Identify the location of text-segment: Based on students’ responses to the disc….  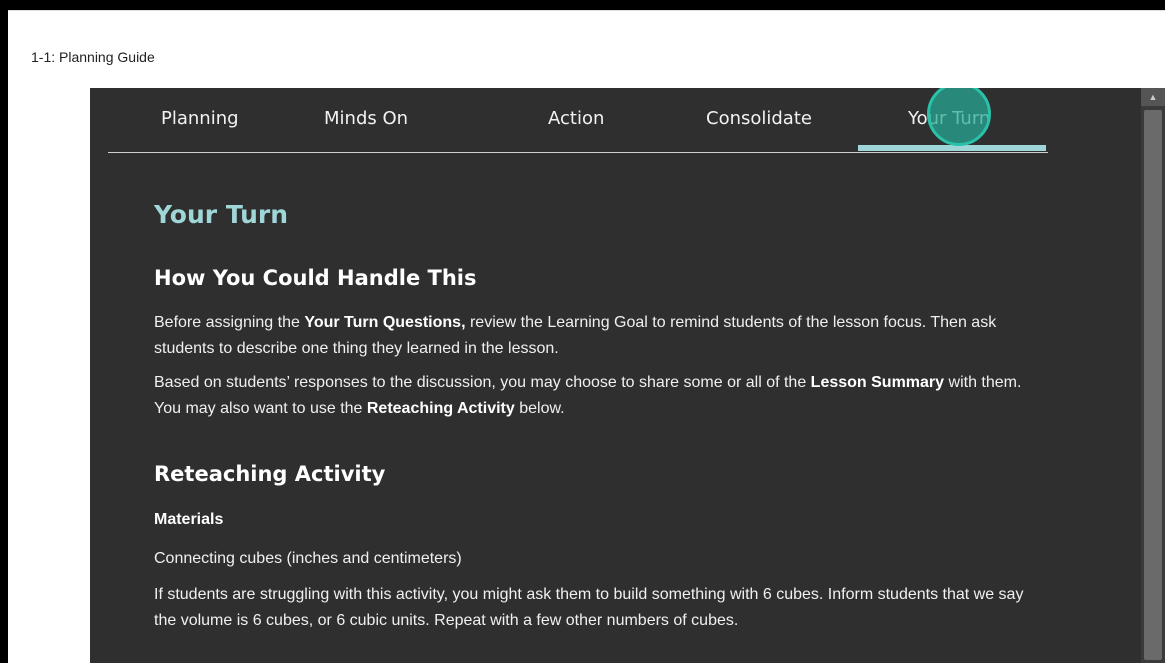
(482, 382).